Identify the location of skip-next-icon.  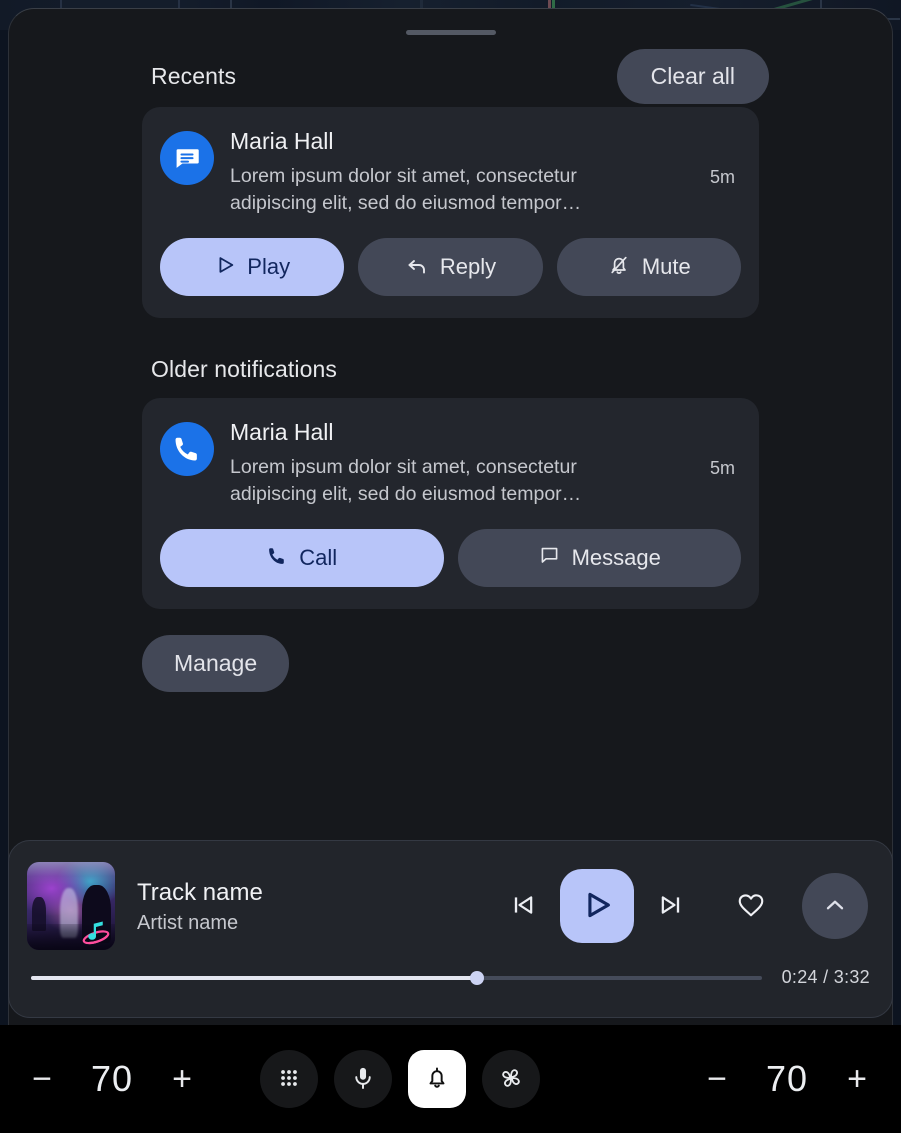
(671, 906).